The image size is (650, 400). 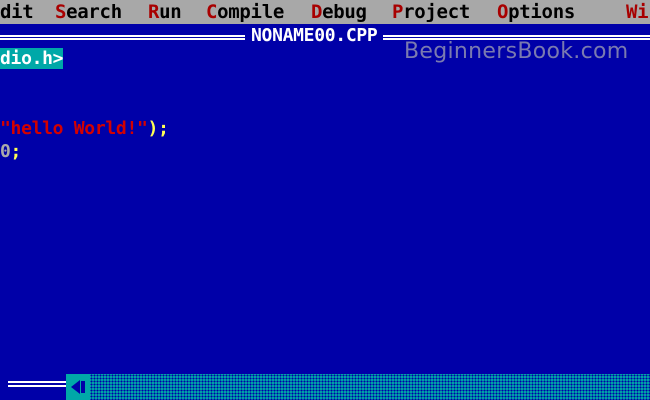 I want to click on menu-search-label: earch, so click(x=94, y=12).